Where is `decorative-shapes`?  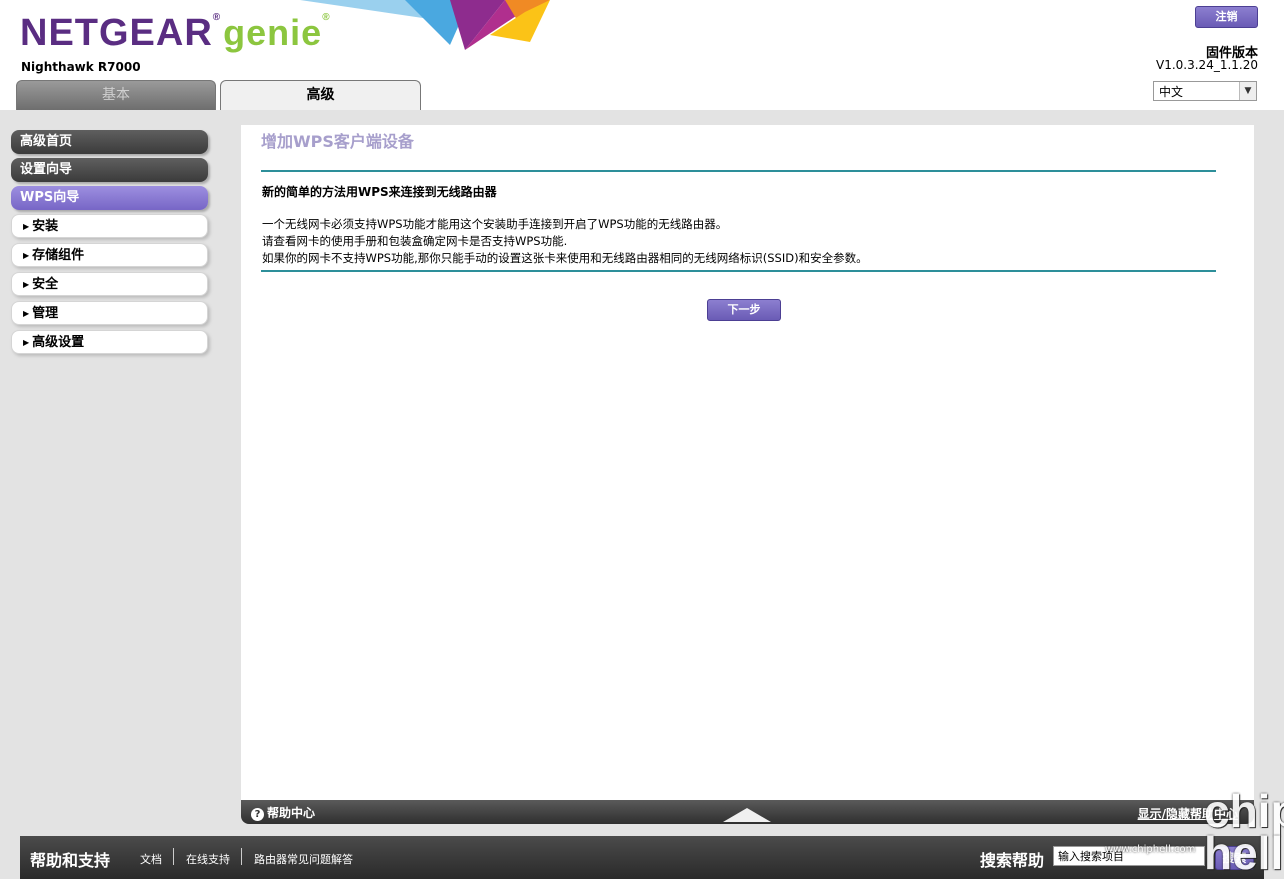
decorative-shapes is located at coordinates (425, 25).